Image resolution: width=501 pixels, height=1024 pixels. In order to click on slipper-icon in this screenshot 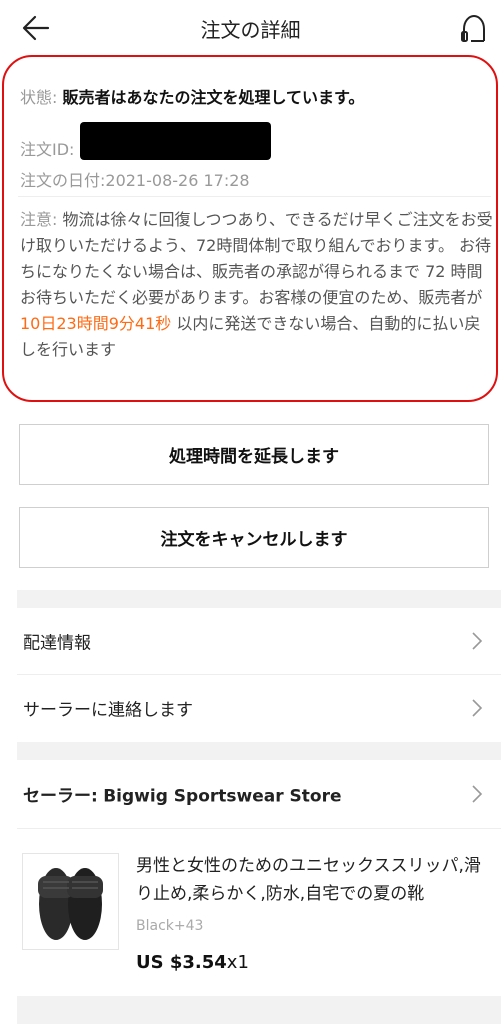, I will do `click(70, 904)`.